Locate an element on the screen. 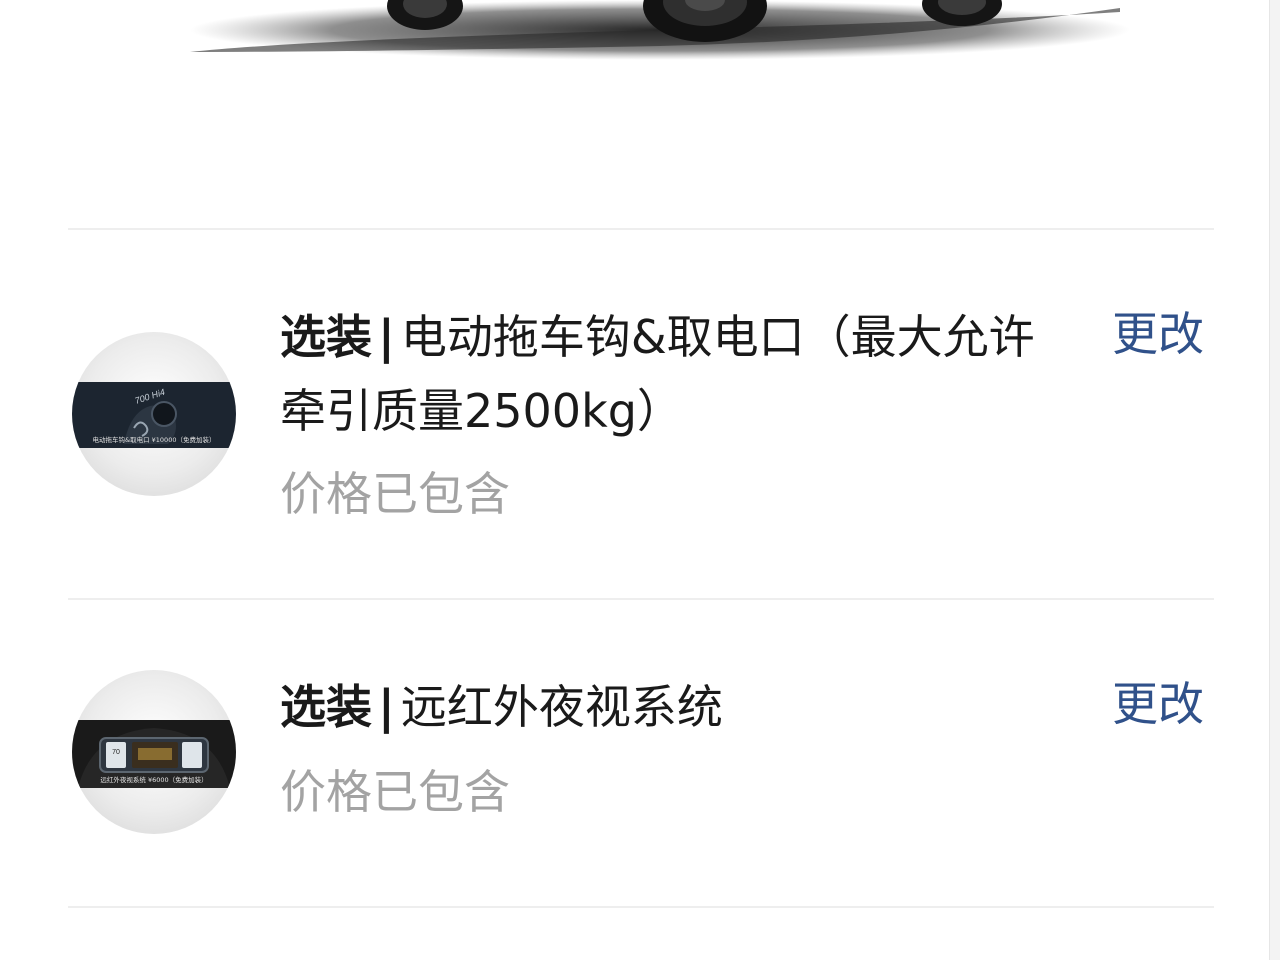  car-photo is located at coordinates (630, 45).